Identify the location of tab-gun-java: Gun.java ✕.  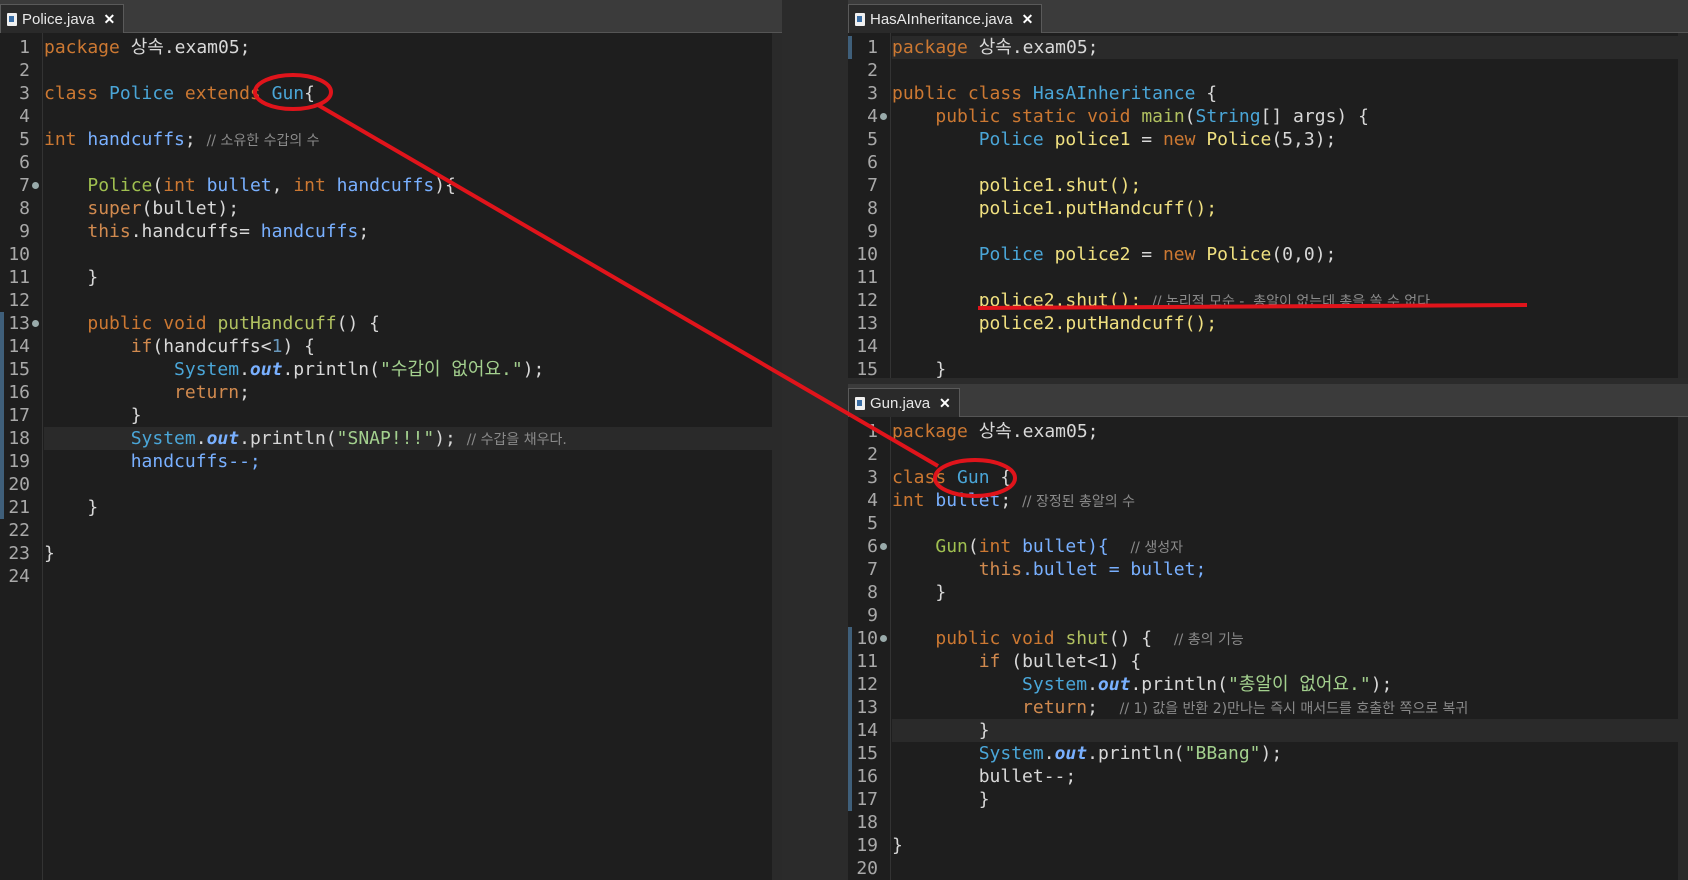
(904, 402).